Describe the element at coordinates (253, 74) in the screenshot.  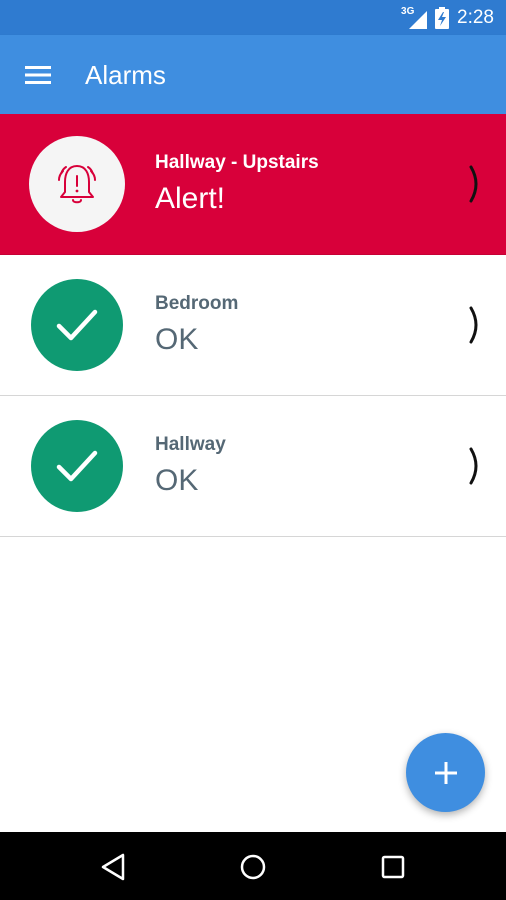
I see `app-bar: Alarms` at that location.